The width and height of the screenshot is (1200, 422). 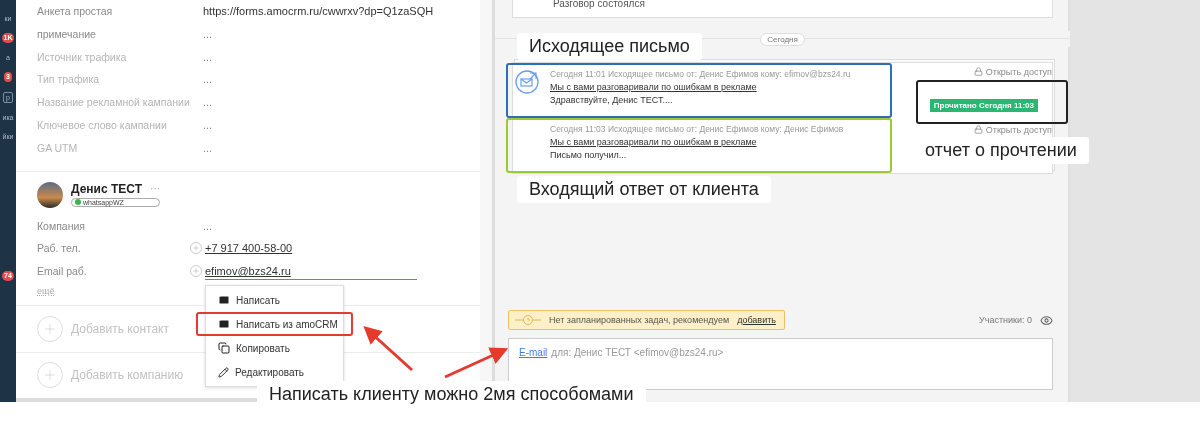 I want to click on add-task-link: добавить, so click(x=756, y=320).